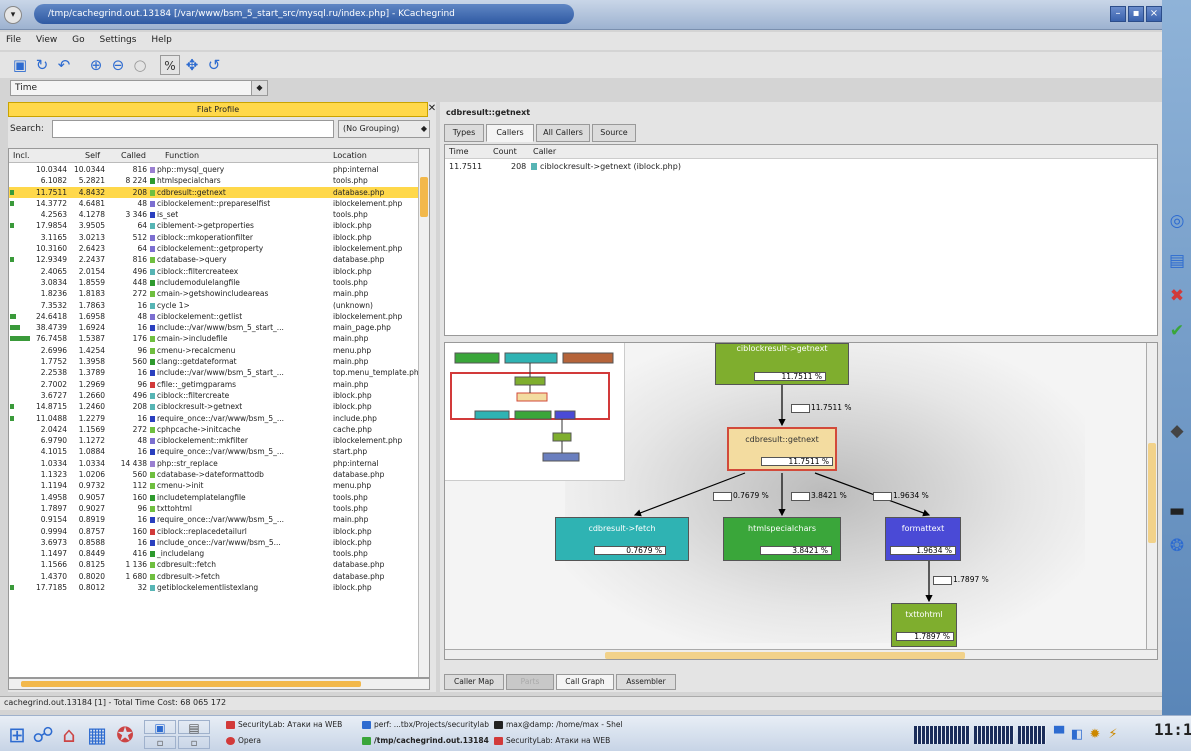 This screenshot has height=751, width=1191. What do you see at coordinates (646, 682) in the screenshot?
I see `tab-assembler: Assembler` at bounding box center [646, 682].